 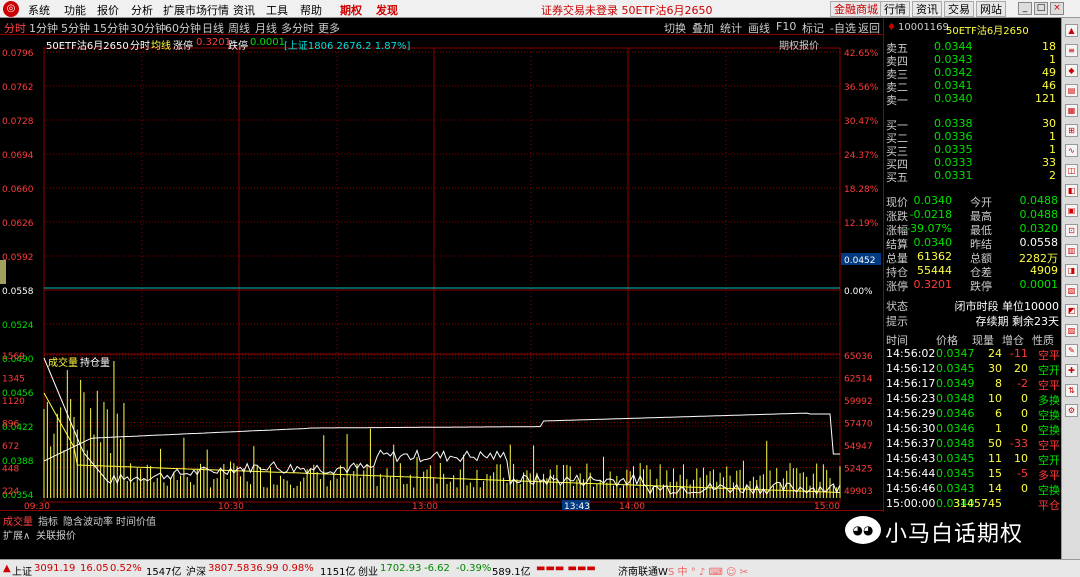 What do you see at coordinates (1041, 8) in the screenshot?
I see `maximize-icon: □` at bounding box center [1041, 8].